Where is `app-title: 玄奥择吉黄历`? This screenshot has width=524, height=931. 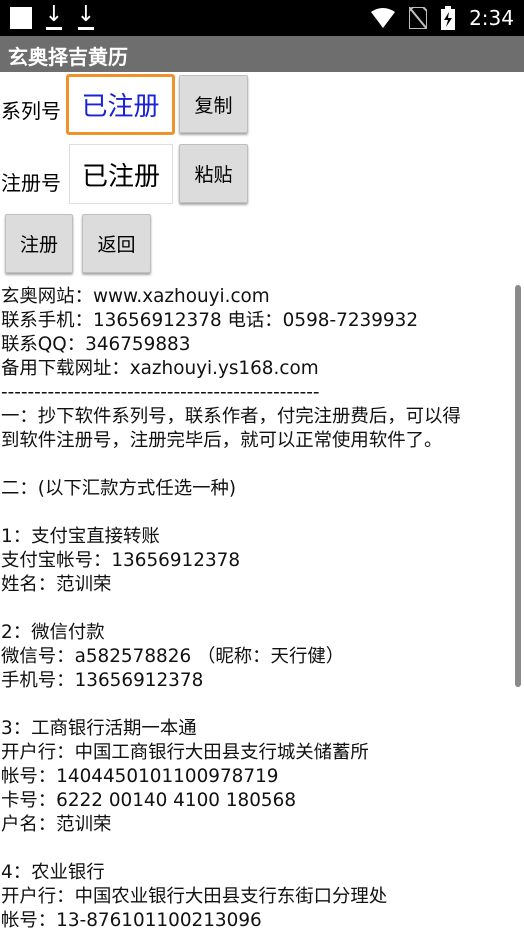 app-title: 玄奥择吉黄历 is located at coordinates (68, 57).